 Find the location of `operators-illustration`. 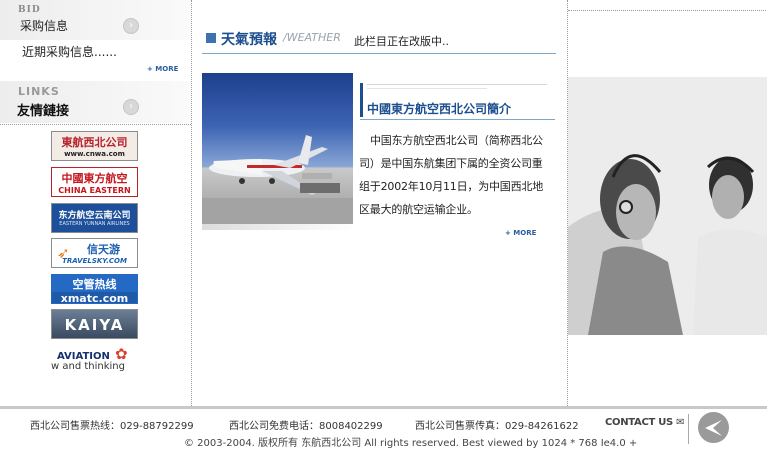

operators-illustration is located at coordinates (667, 206).